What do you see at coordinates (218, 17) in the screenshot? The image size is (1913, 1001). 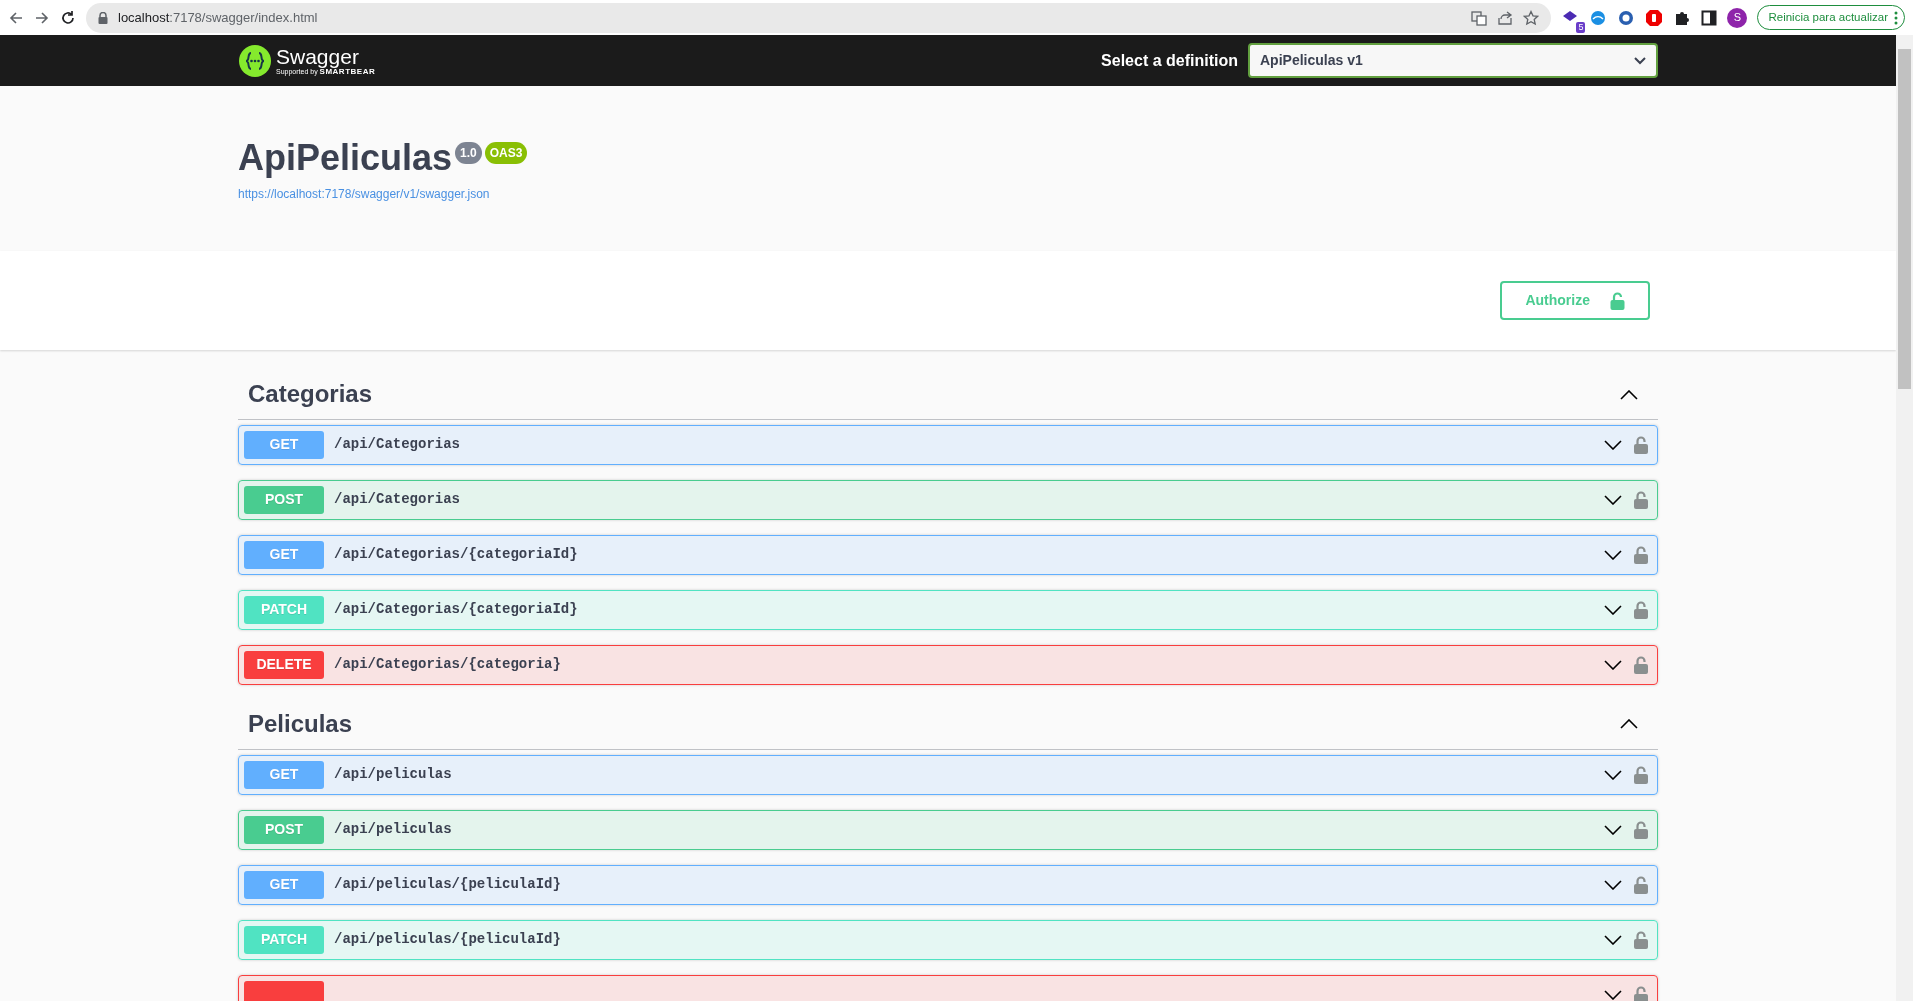 I see `url-text: localhost:7178/swagger/index.html` at bounding box center [218, 17].